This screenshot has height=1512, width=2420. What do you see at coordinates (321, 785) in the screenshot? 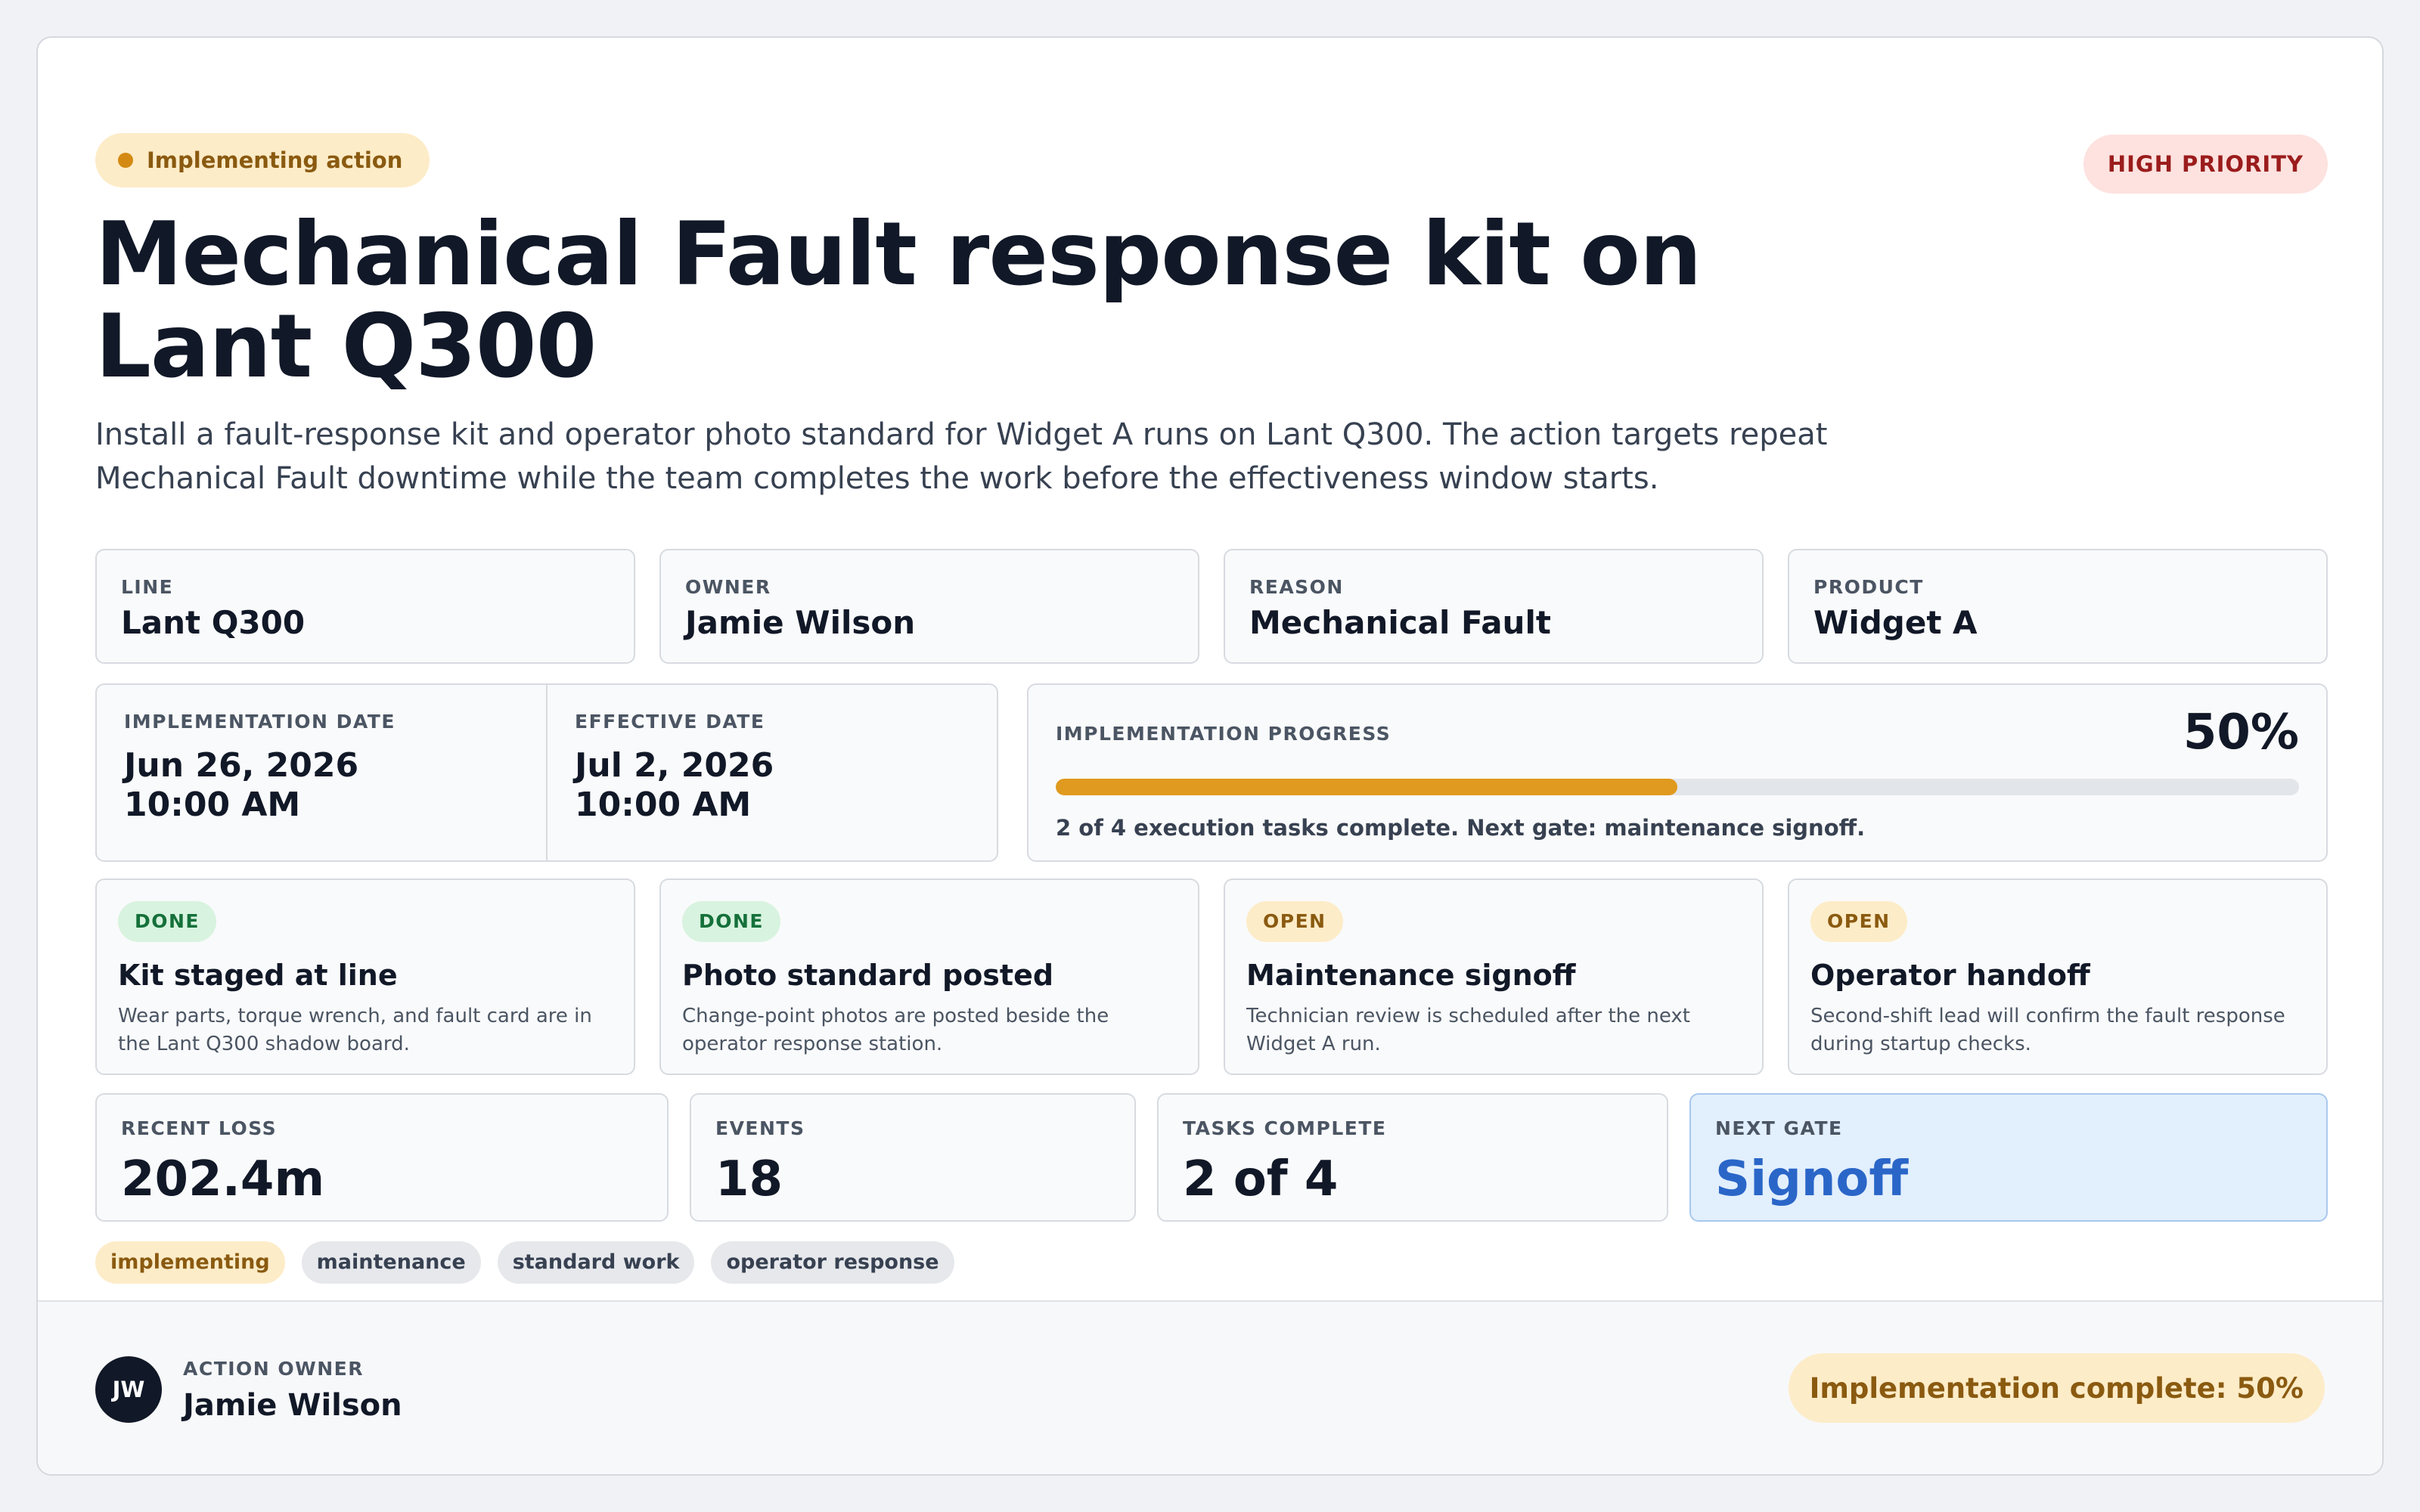
I see `implementation-date-value: Jun 26, 2026 10:00 AM` at bounding box center [321, 785].